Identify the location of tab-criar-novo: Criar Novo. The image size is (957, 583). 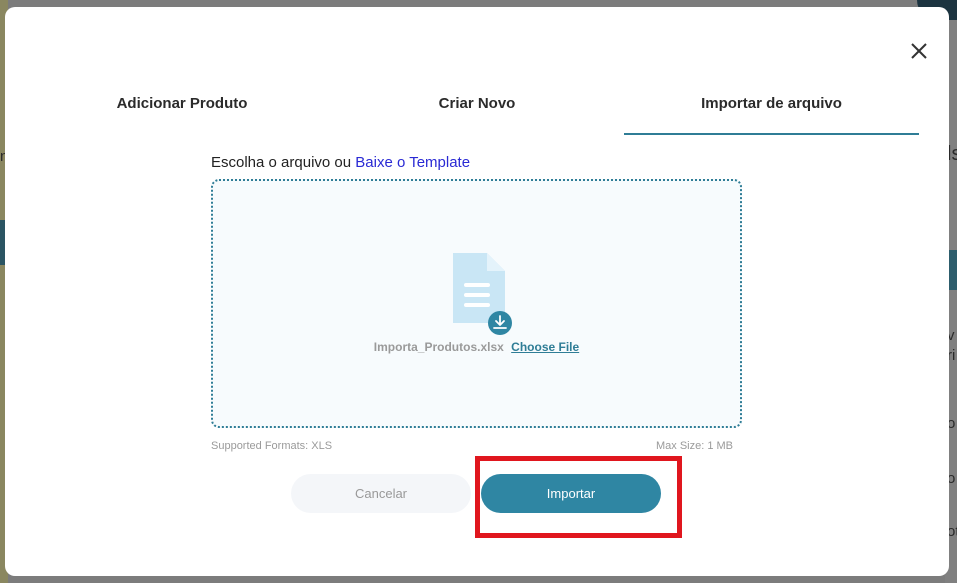
(477, 113).